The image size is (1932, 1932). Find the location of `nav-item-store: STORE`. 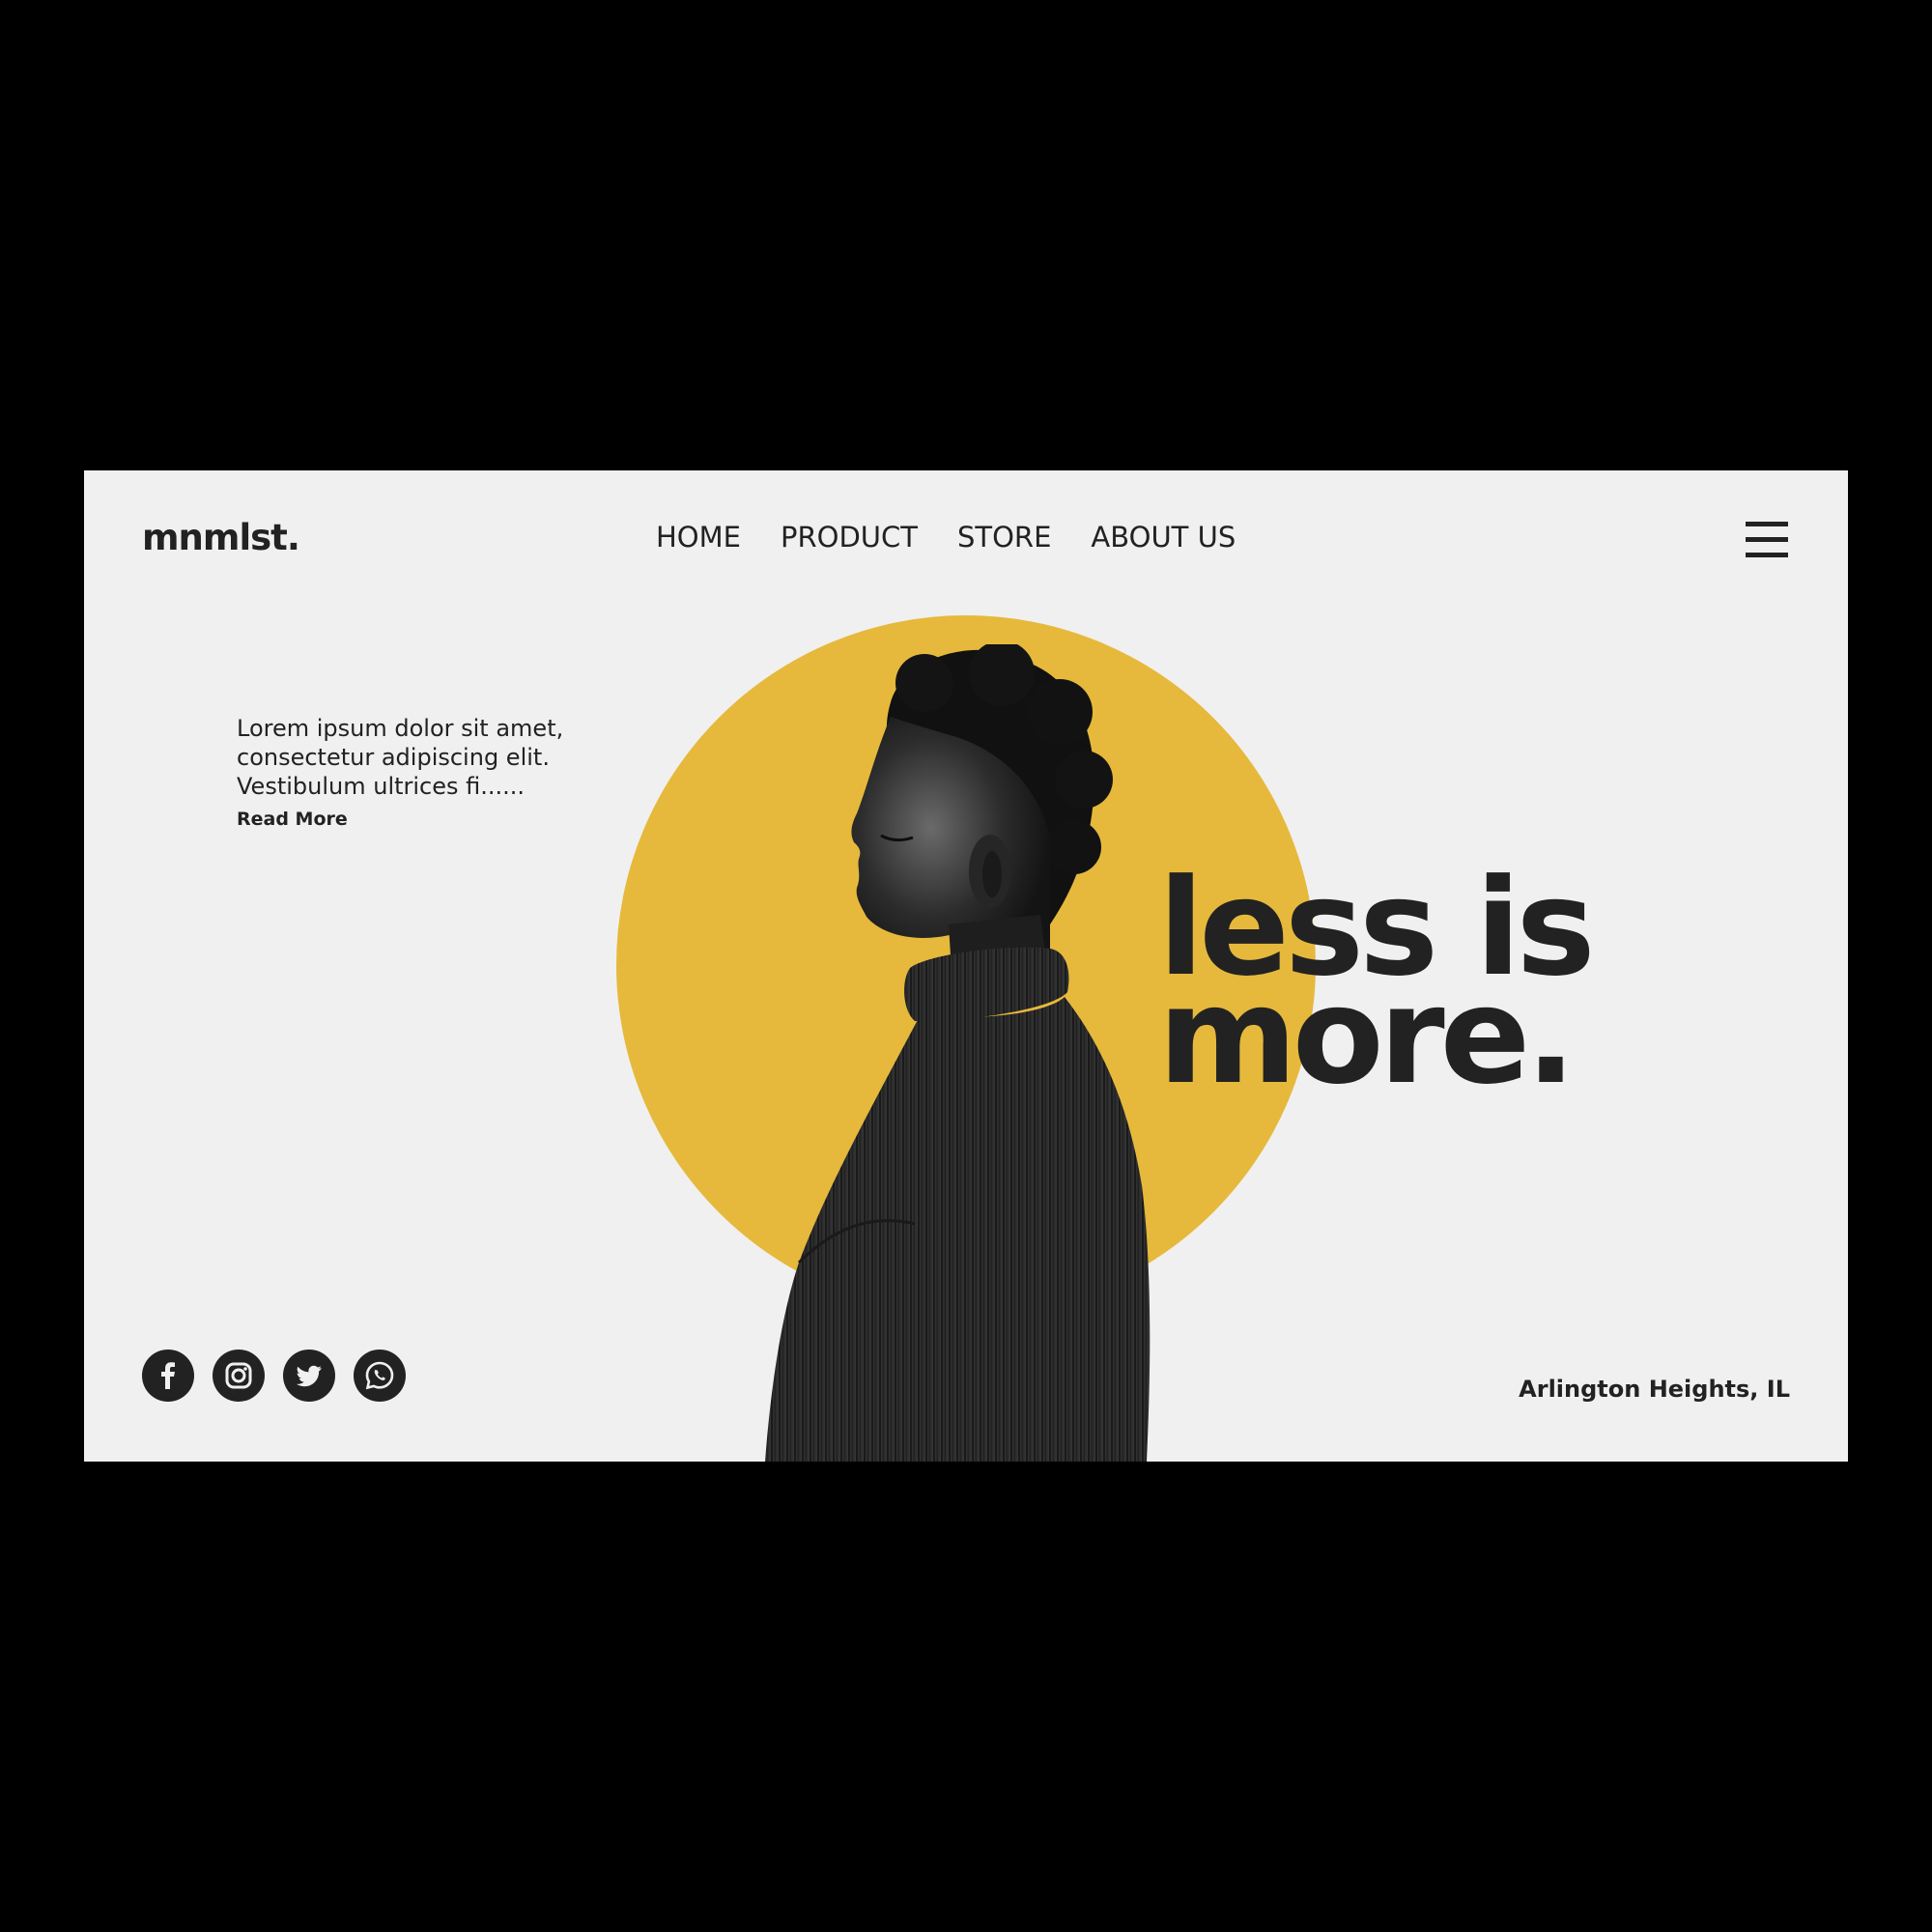

nav-item-store: STORE is located at coordinates (1004, 537).